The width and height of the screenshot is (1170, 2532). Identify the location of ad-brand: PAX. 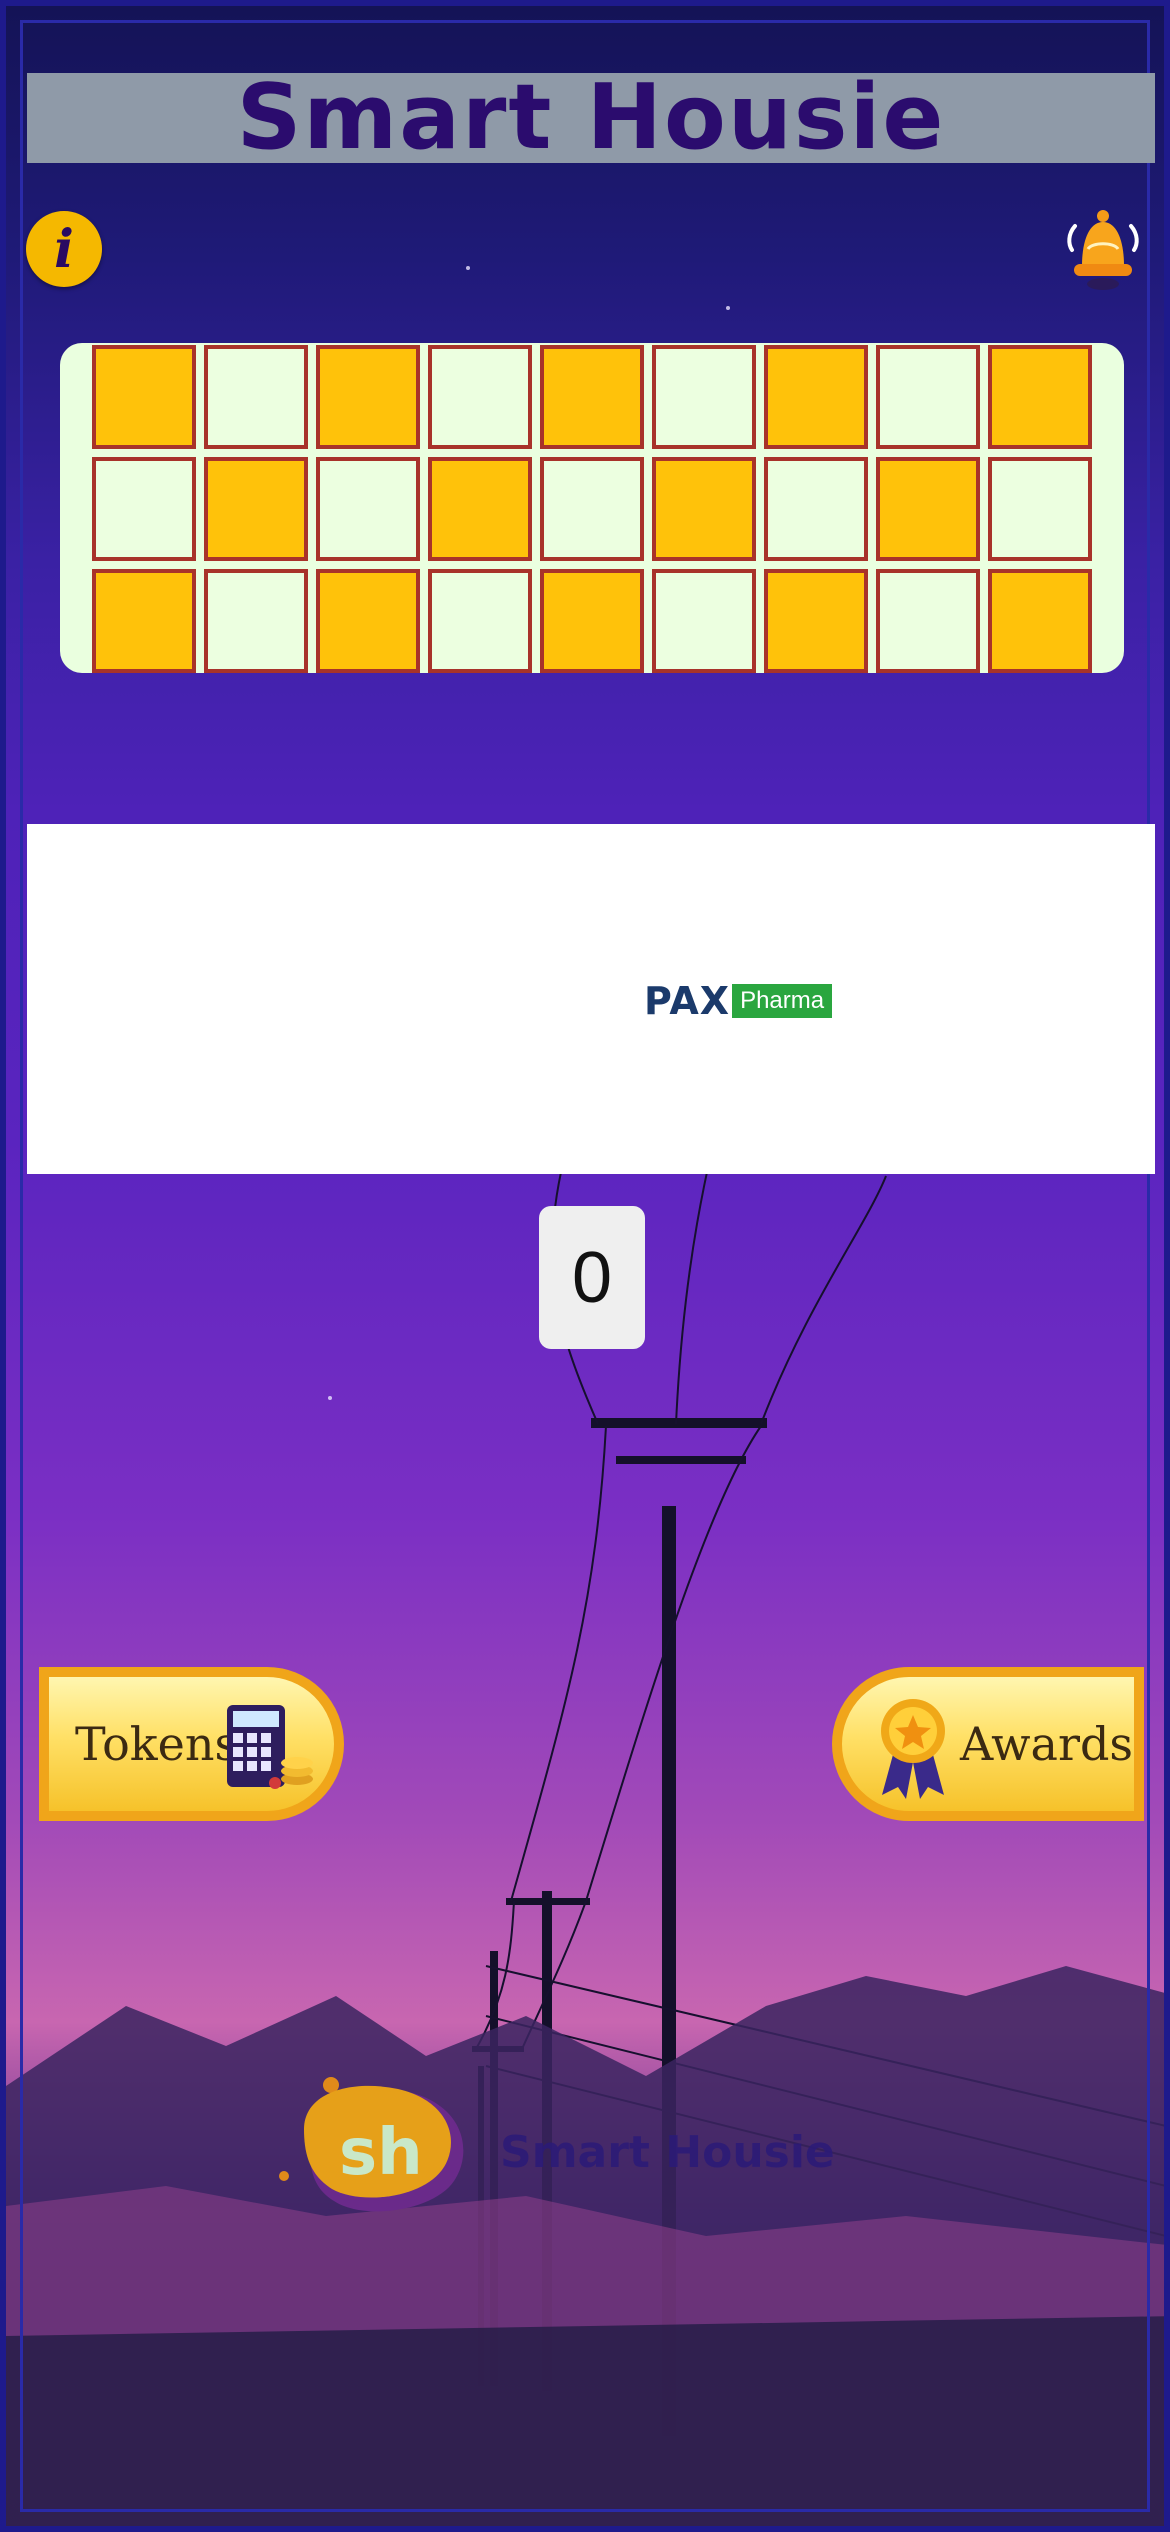
(687, 1001).